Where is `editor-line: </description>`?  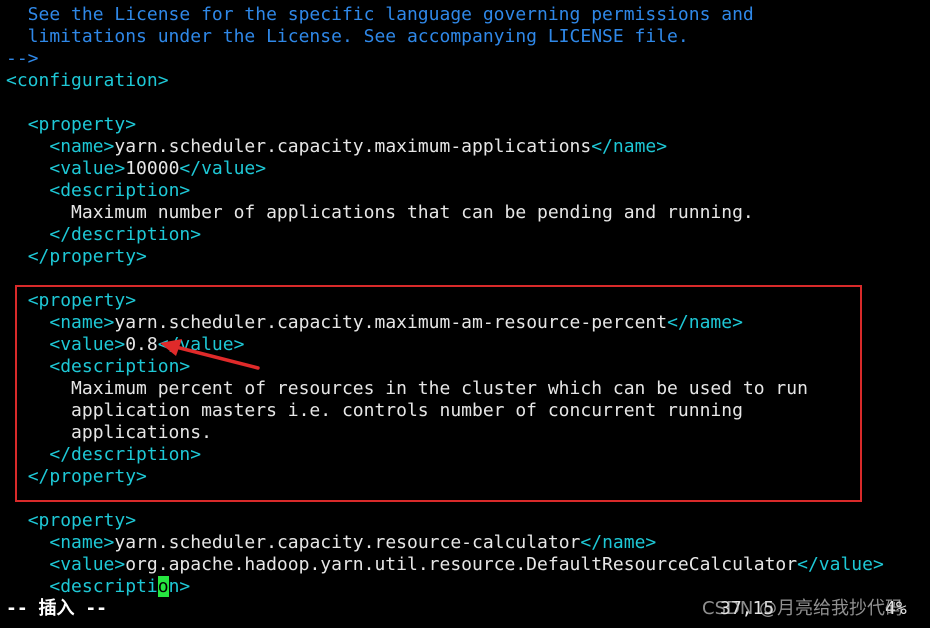
editor-line: </description> is located at coordinates (103, 235).